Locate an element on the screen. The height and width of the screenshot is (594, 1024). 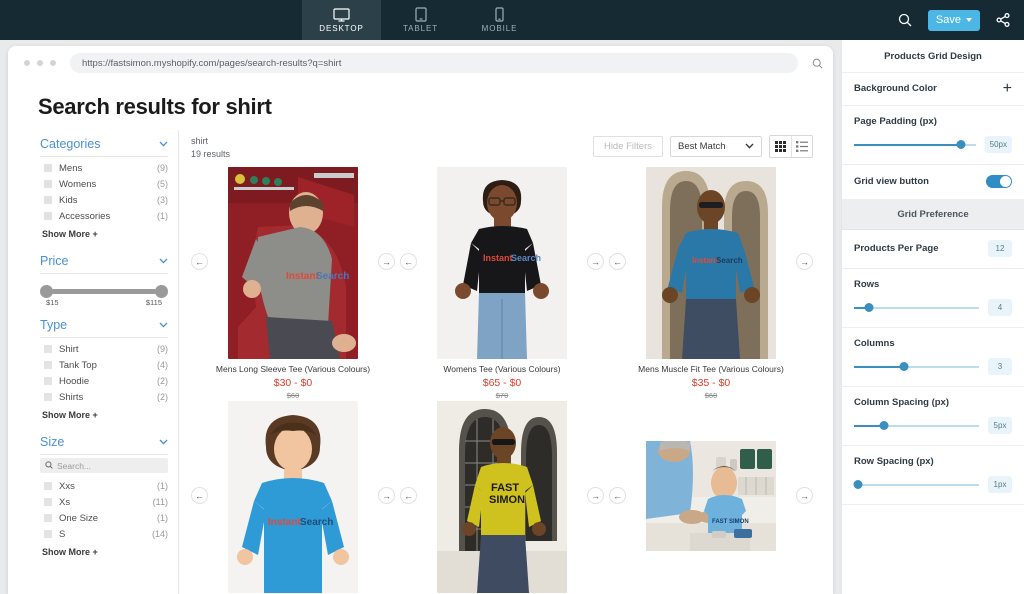
product-title: Mens Long Sleeve Tee (Various Colours) is located at coordinates (293, 369).